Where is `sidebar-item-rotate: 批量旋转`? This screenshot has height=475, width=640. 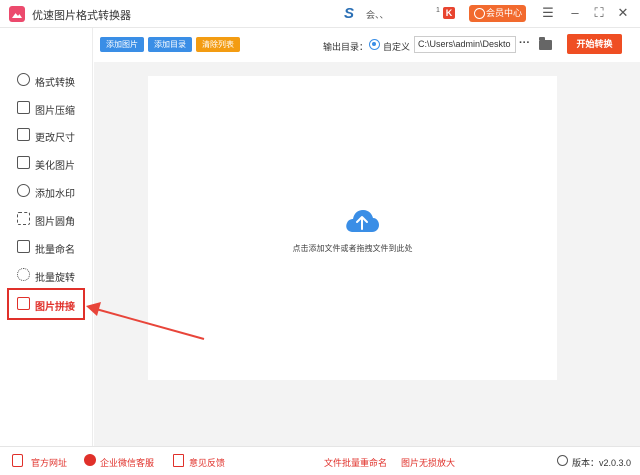 sidebar-item-rotate: 批量旋转 is located at coordinates (46, 275).